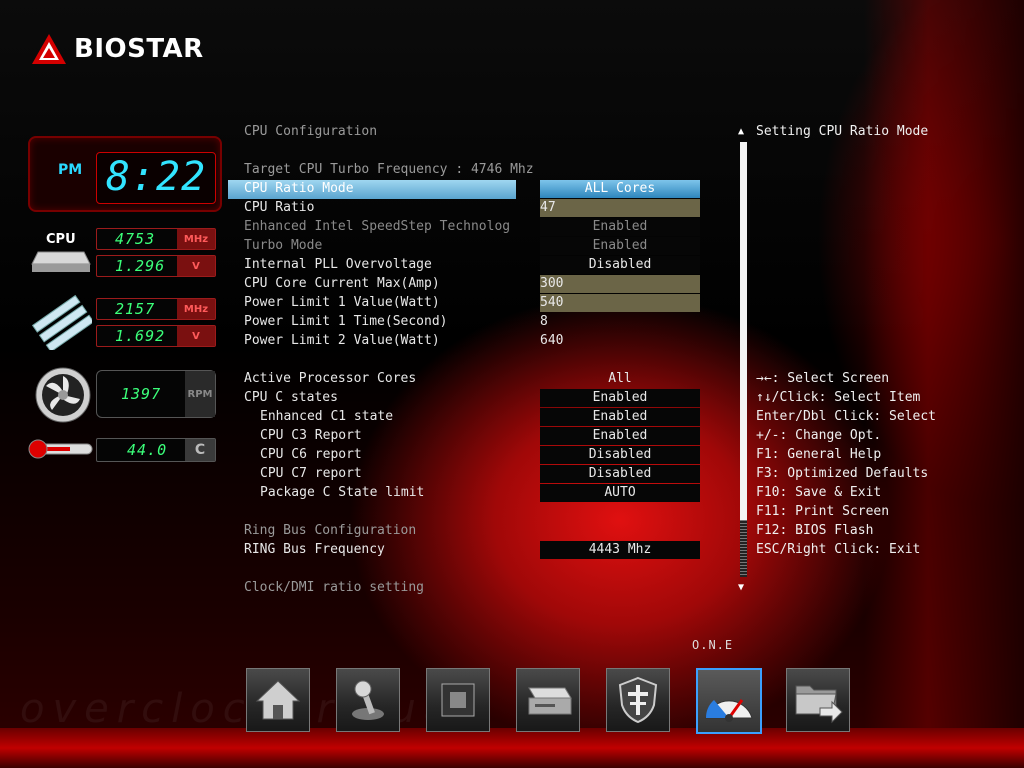 The width and height of the screenshot is (1024, 768). What do you see at coordinates (819, 492) in the screenshot?
I see `help-key-line: F10: Save & Exit` at bounding box center [819, 492].